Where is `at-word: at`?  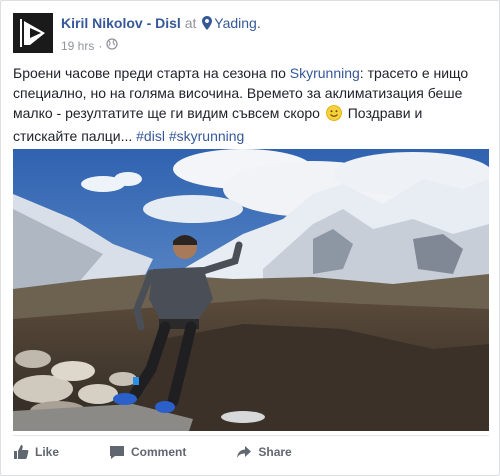 at-word: at is located at coordinates (190, 23).